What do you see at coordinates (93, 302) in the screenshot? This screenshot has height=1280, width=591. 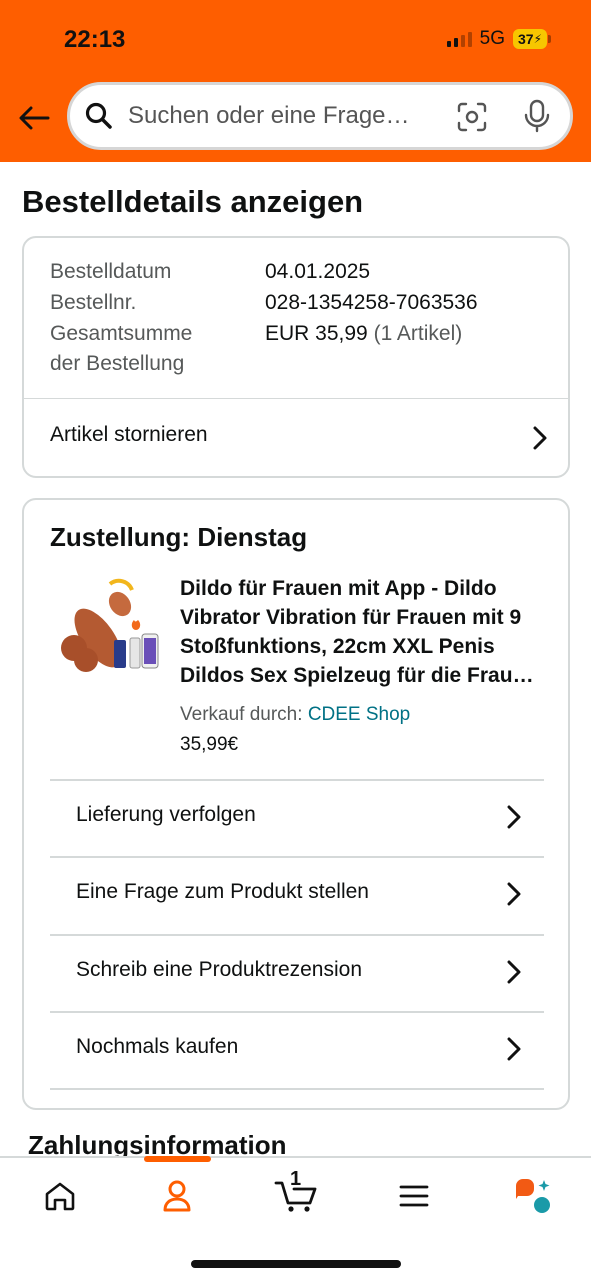 I see `order-number-label: Bestellnr.` at bounding box center [93, 302].